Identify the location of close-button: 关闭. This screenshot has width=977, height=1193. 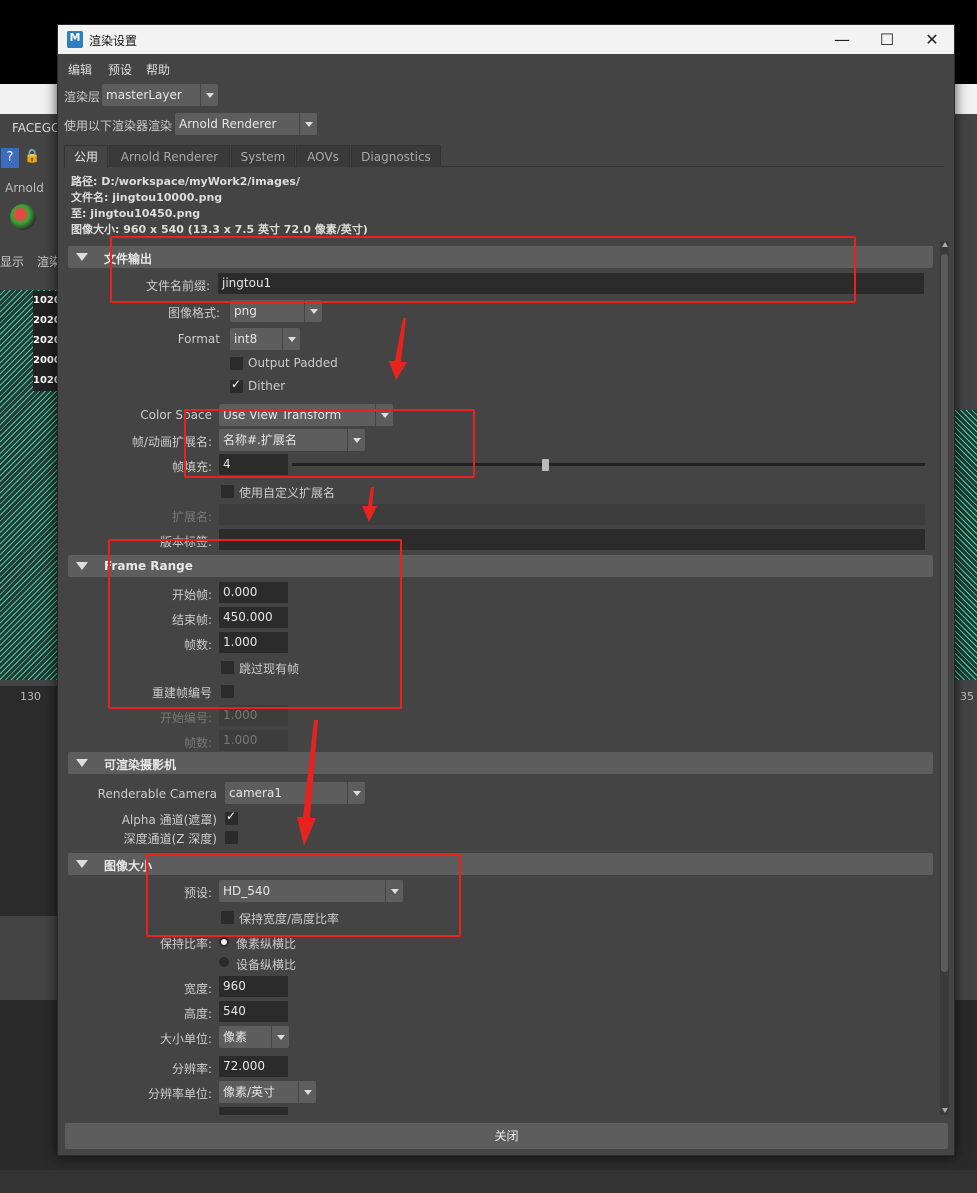
(506, 1136).